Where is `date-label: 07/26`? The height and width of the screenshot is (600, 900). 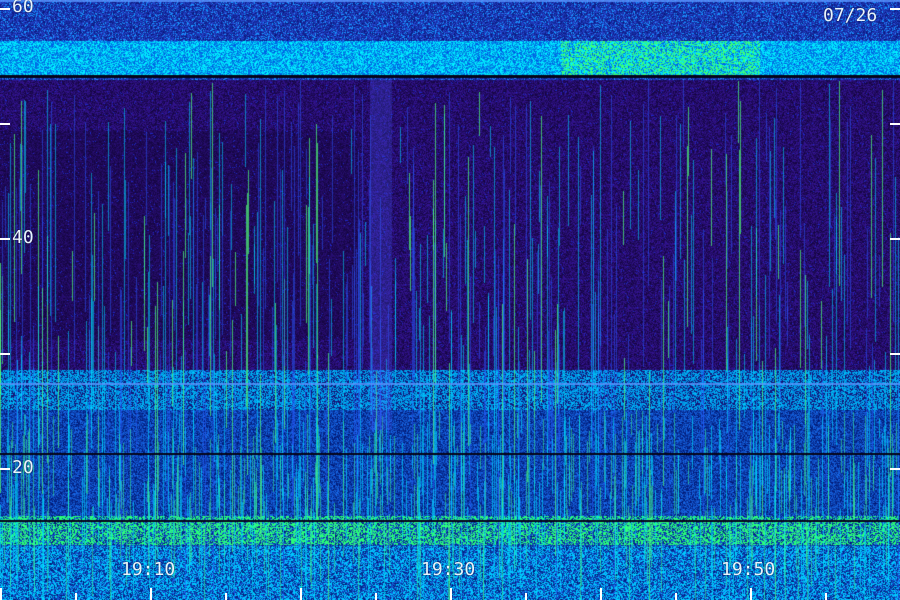
date-label: 07/26 is located at coordinates (850, 15).